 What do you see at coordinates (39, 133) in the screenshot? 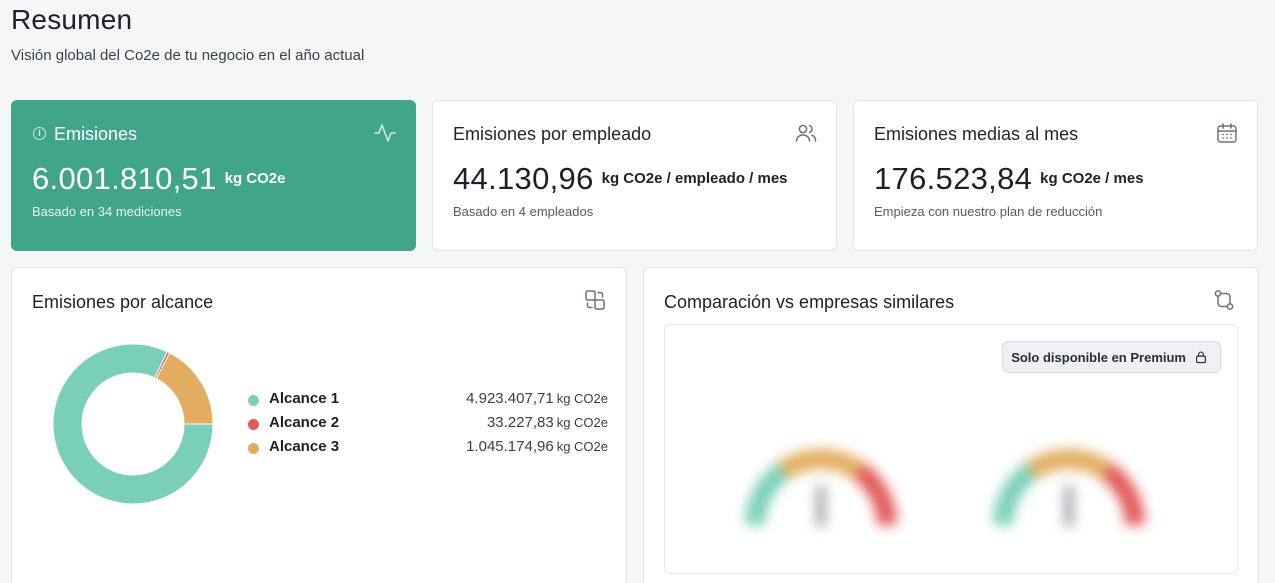
I see `info-icon: i` at bounding box center [39, 133].